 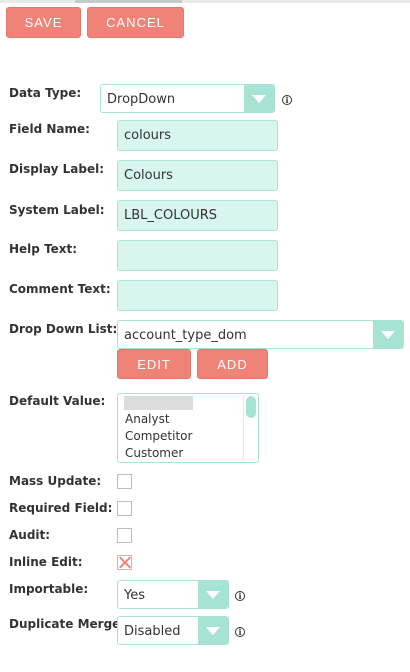 What do you see at coordinates (205, 1) in the screenshot?
I see `top-border` at bounding box center [205, 1].